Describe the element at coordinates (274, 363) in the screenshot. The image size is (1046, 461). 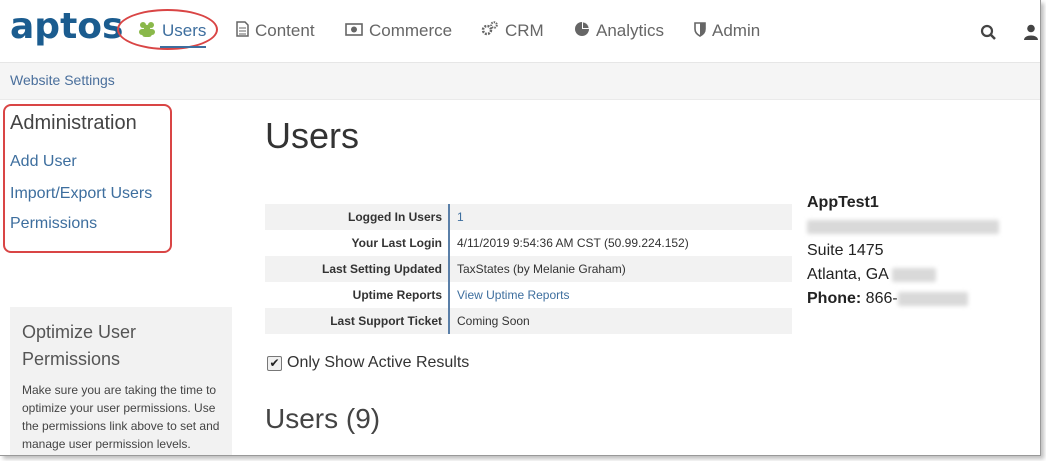
I see `checkbox-checked-icon: ✔` at that location.